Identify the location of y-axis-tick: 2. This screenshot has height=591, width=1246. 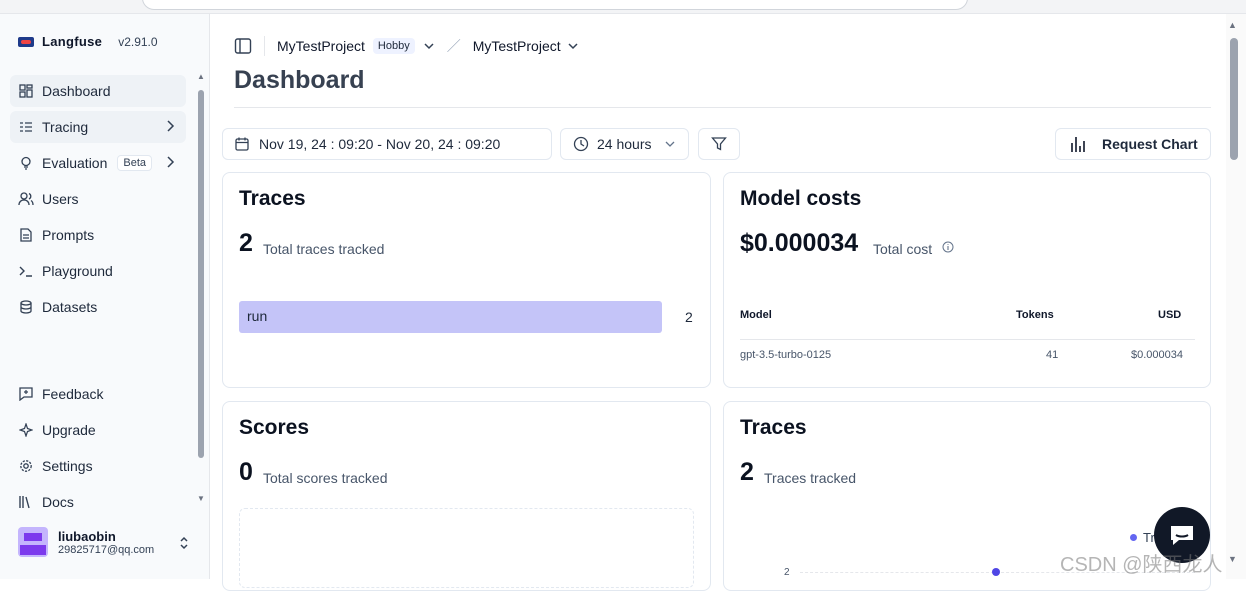
(787, 572).